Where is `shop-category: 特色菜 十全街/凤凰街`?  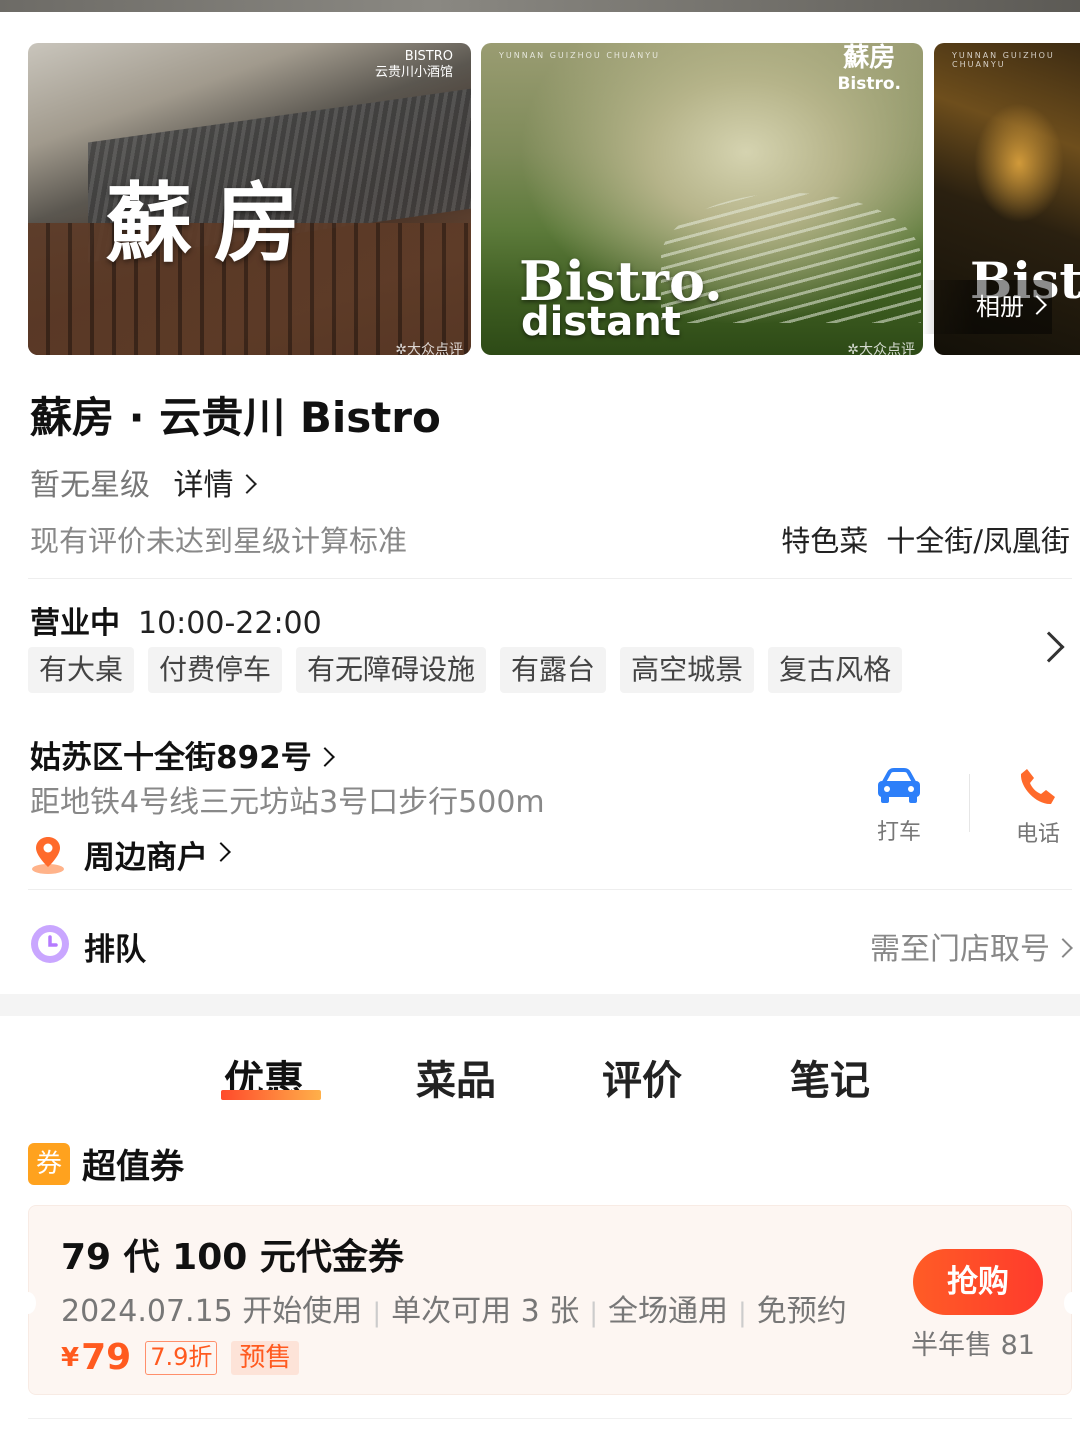
shop-category: 特色菜 十全街/凤凰街 is located at coordinates (925, 539).